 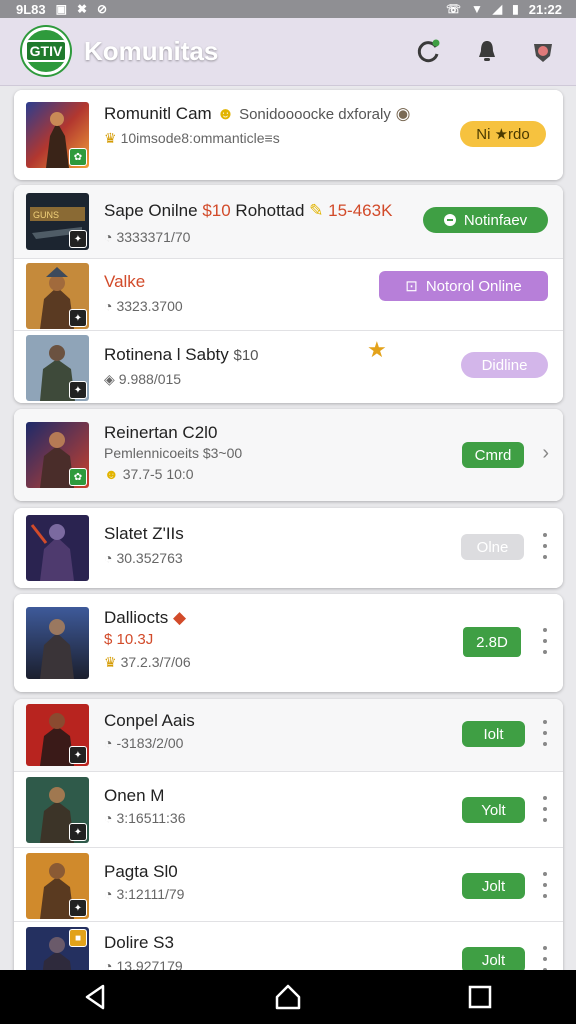 What do you see at coordinates (150, 743) in the screenshot?
I see `item-subtitle-text: -3183/2/00` at bounding box center [150, 743].